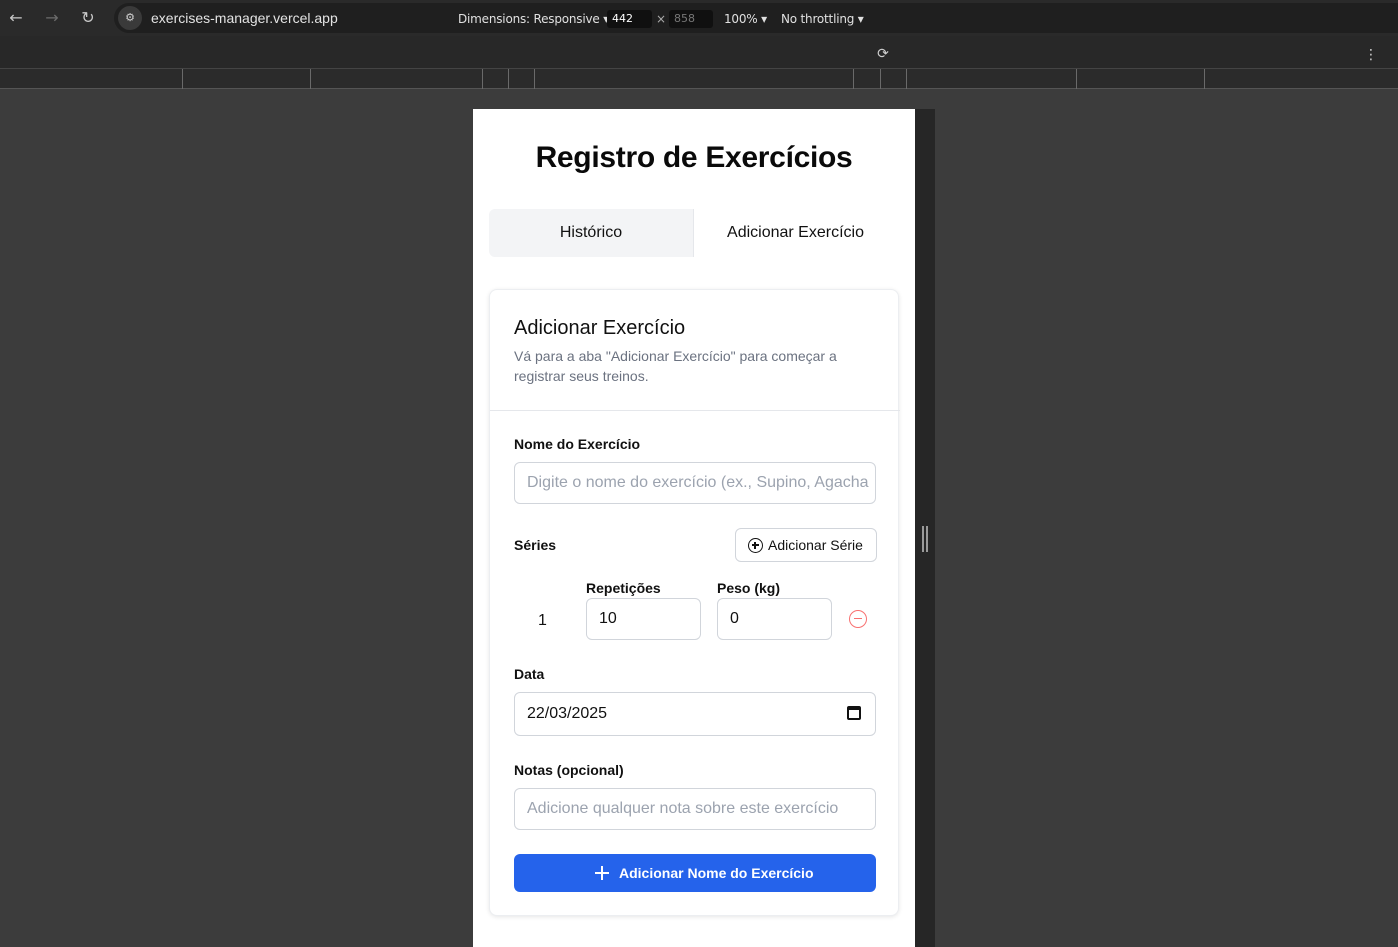 The height and width of the screenshot is (947, 1398). I want to click on media-query-ruler, so click(699, 79).